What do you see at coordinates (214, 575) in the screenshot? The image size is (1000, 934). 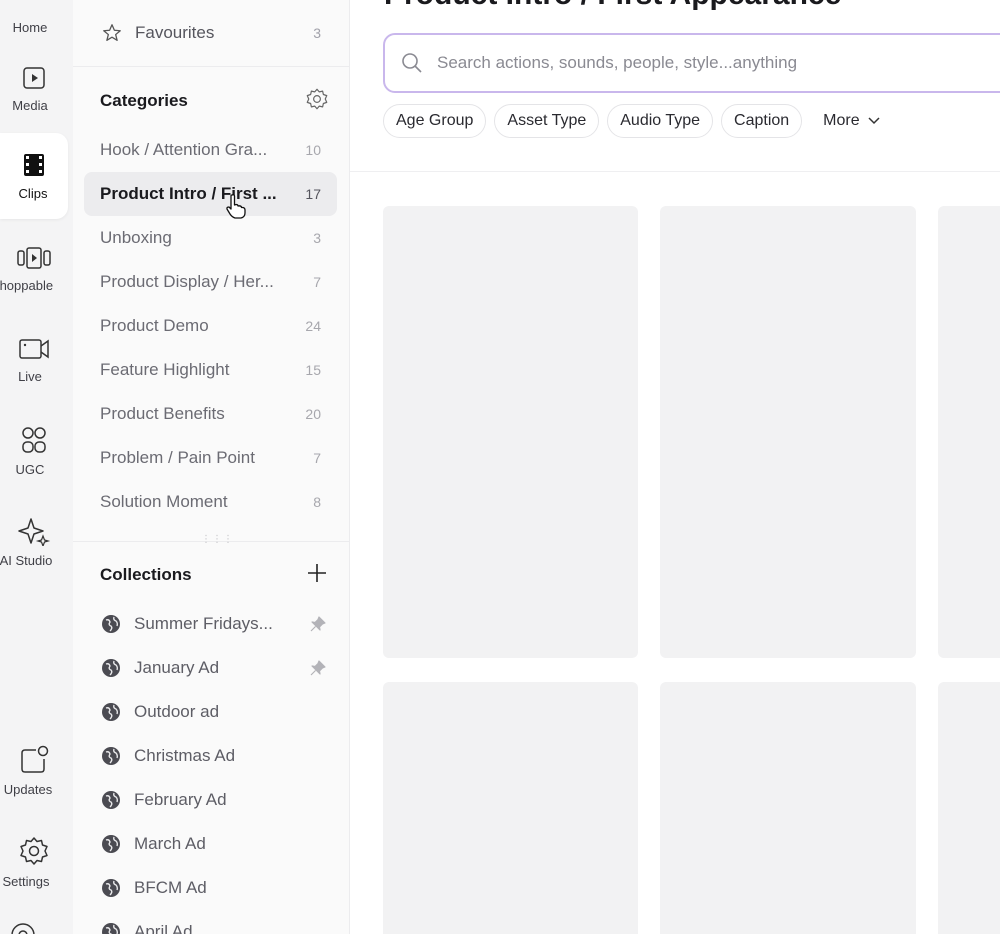 I see `collections-header: Collections` at bounding box center [214, 575].